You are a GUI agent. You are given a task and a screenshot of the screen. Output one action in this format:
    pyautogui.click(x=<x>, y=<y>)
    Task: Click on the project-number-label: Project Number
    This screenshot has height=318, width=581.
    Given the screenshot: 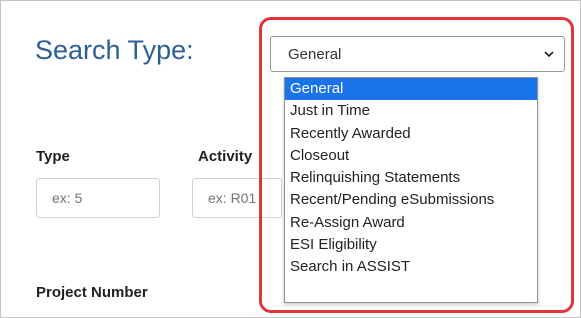 What is the action you would take?
    pyautogui.click(x=92, y=292)
    